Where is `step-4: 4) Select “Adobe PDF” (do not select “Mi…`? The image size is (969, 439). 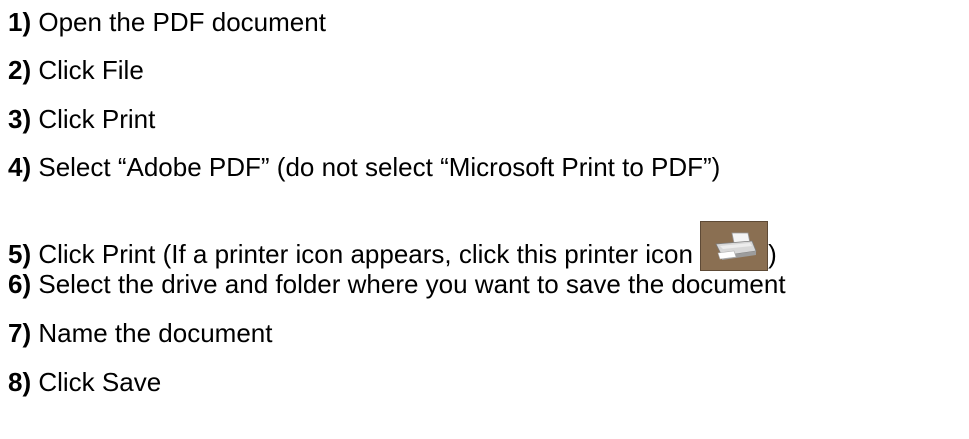 step-4: 4) Select “Adobe PDF” (do not select “Mi… is located at coordinates (364, 167).